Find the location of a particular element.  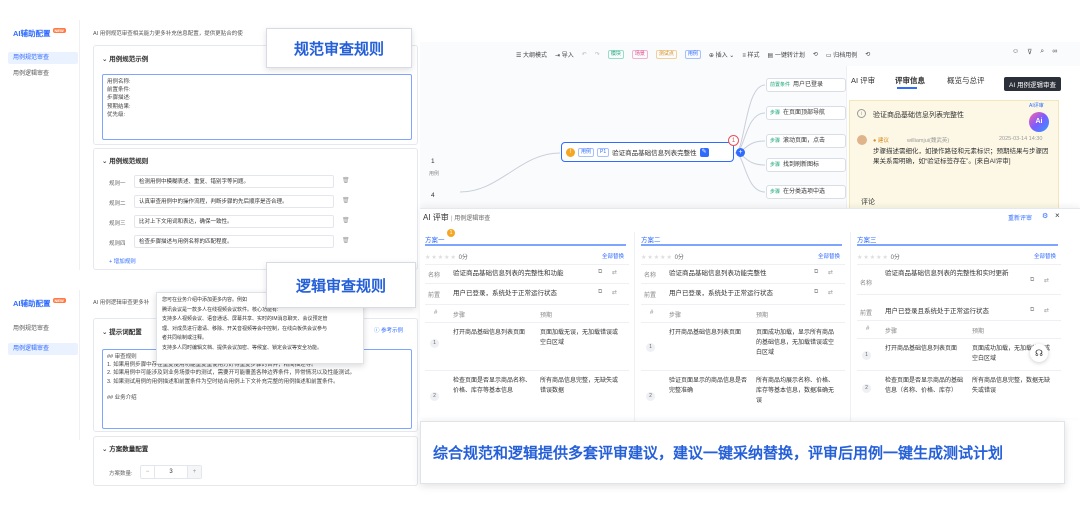

rule-label: 规则二 is located at coordinates (117, 204).